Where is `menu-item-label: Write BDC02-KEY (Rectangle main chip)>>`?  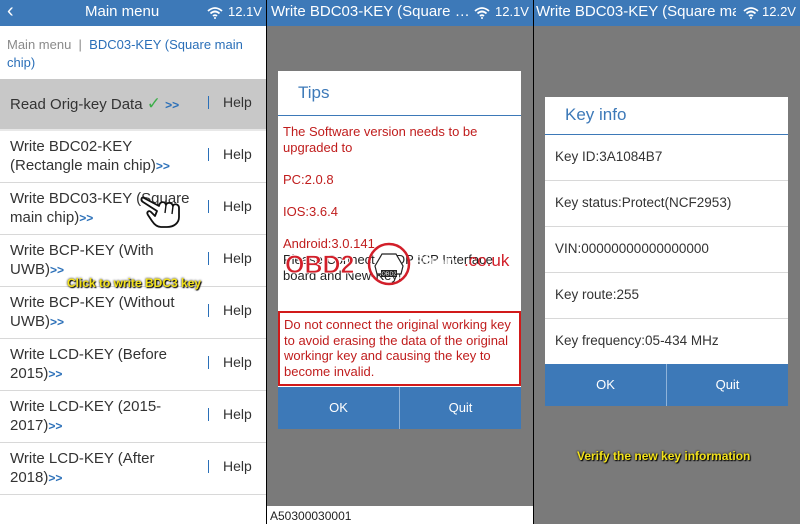 menu-item-label: Write BDC02-KEY (Rectangle main chip)>> is located at coordinates (90, 156).